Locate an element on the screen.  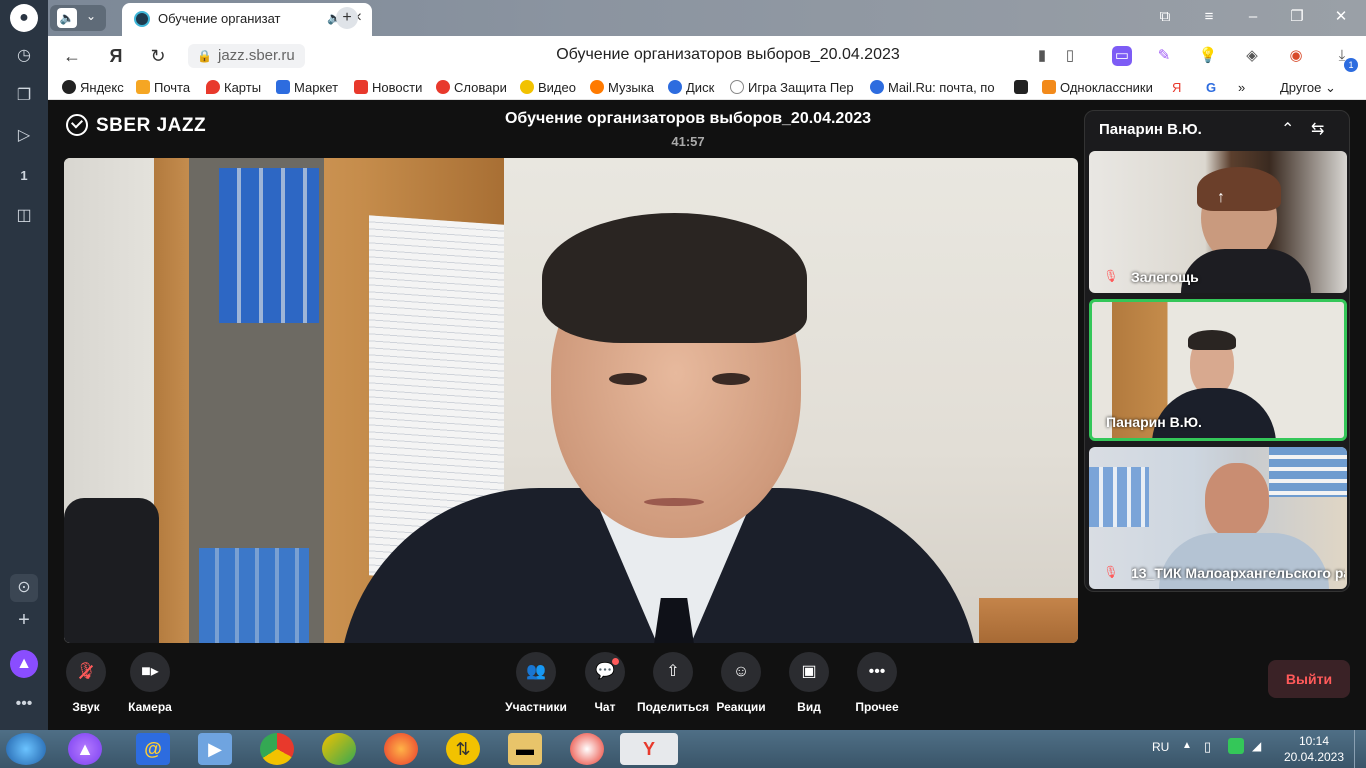
firefox-icon is located at coordinates (401, 749).